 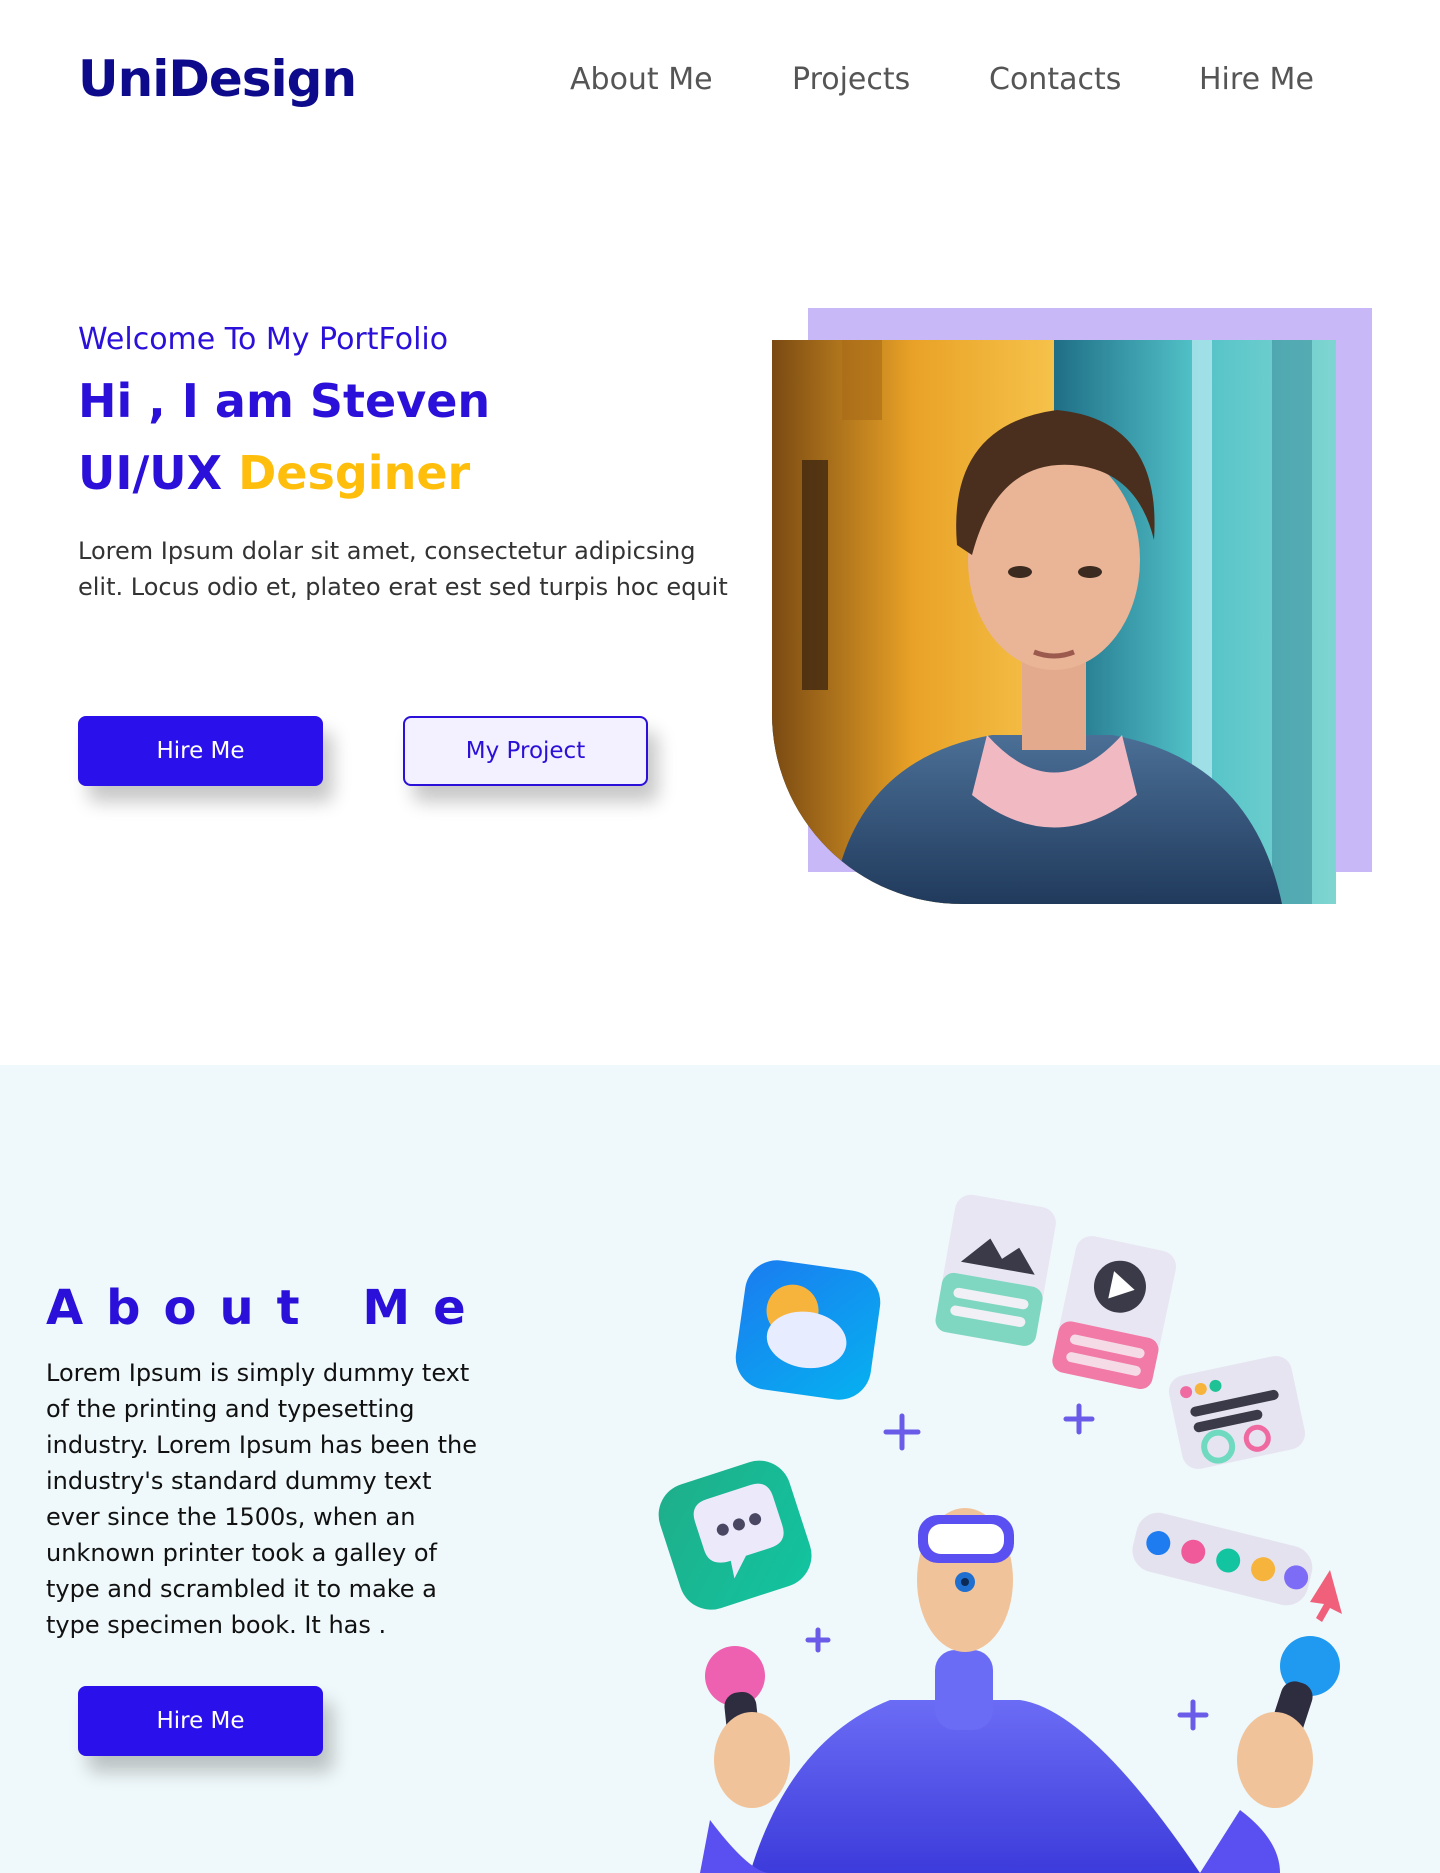 What do you see at coordinates (1270, 1754) in the screenshot?
I see `right-controller` at bounding box center [1270, 1754].